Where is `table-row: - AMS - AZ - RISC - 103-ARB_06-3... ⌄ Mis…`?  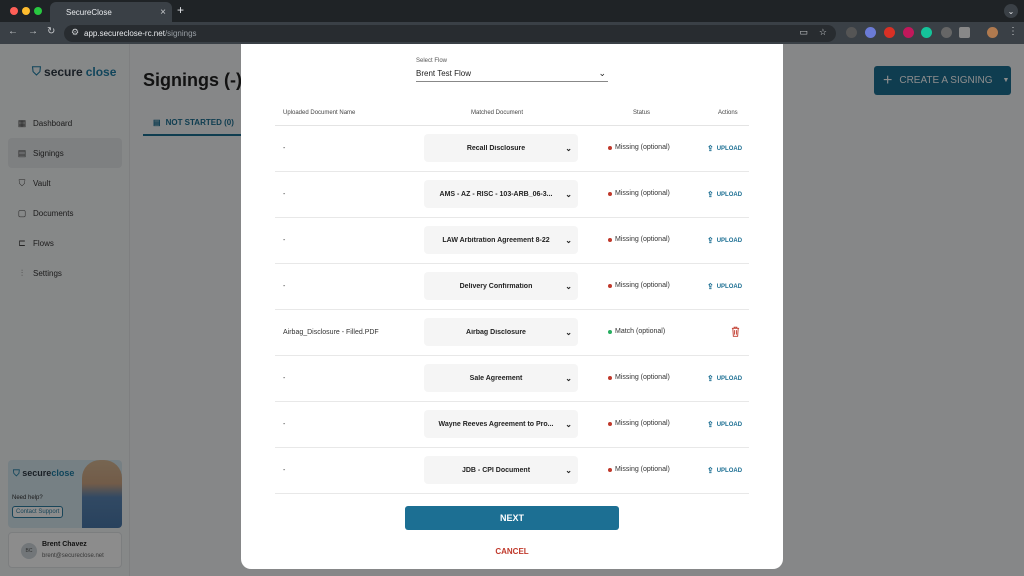 table-row: - AMS - AZ - RISC - 103-ARB_06-3... ⌄ Mis… is located at coordinates (512, 195).